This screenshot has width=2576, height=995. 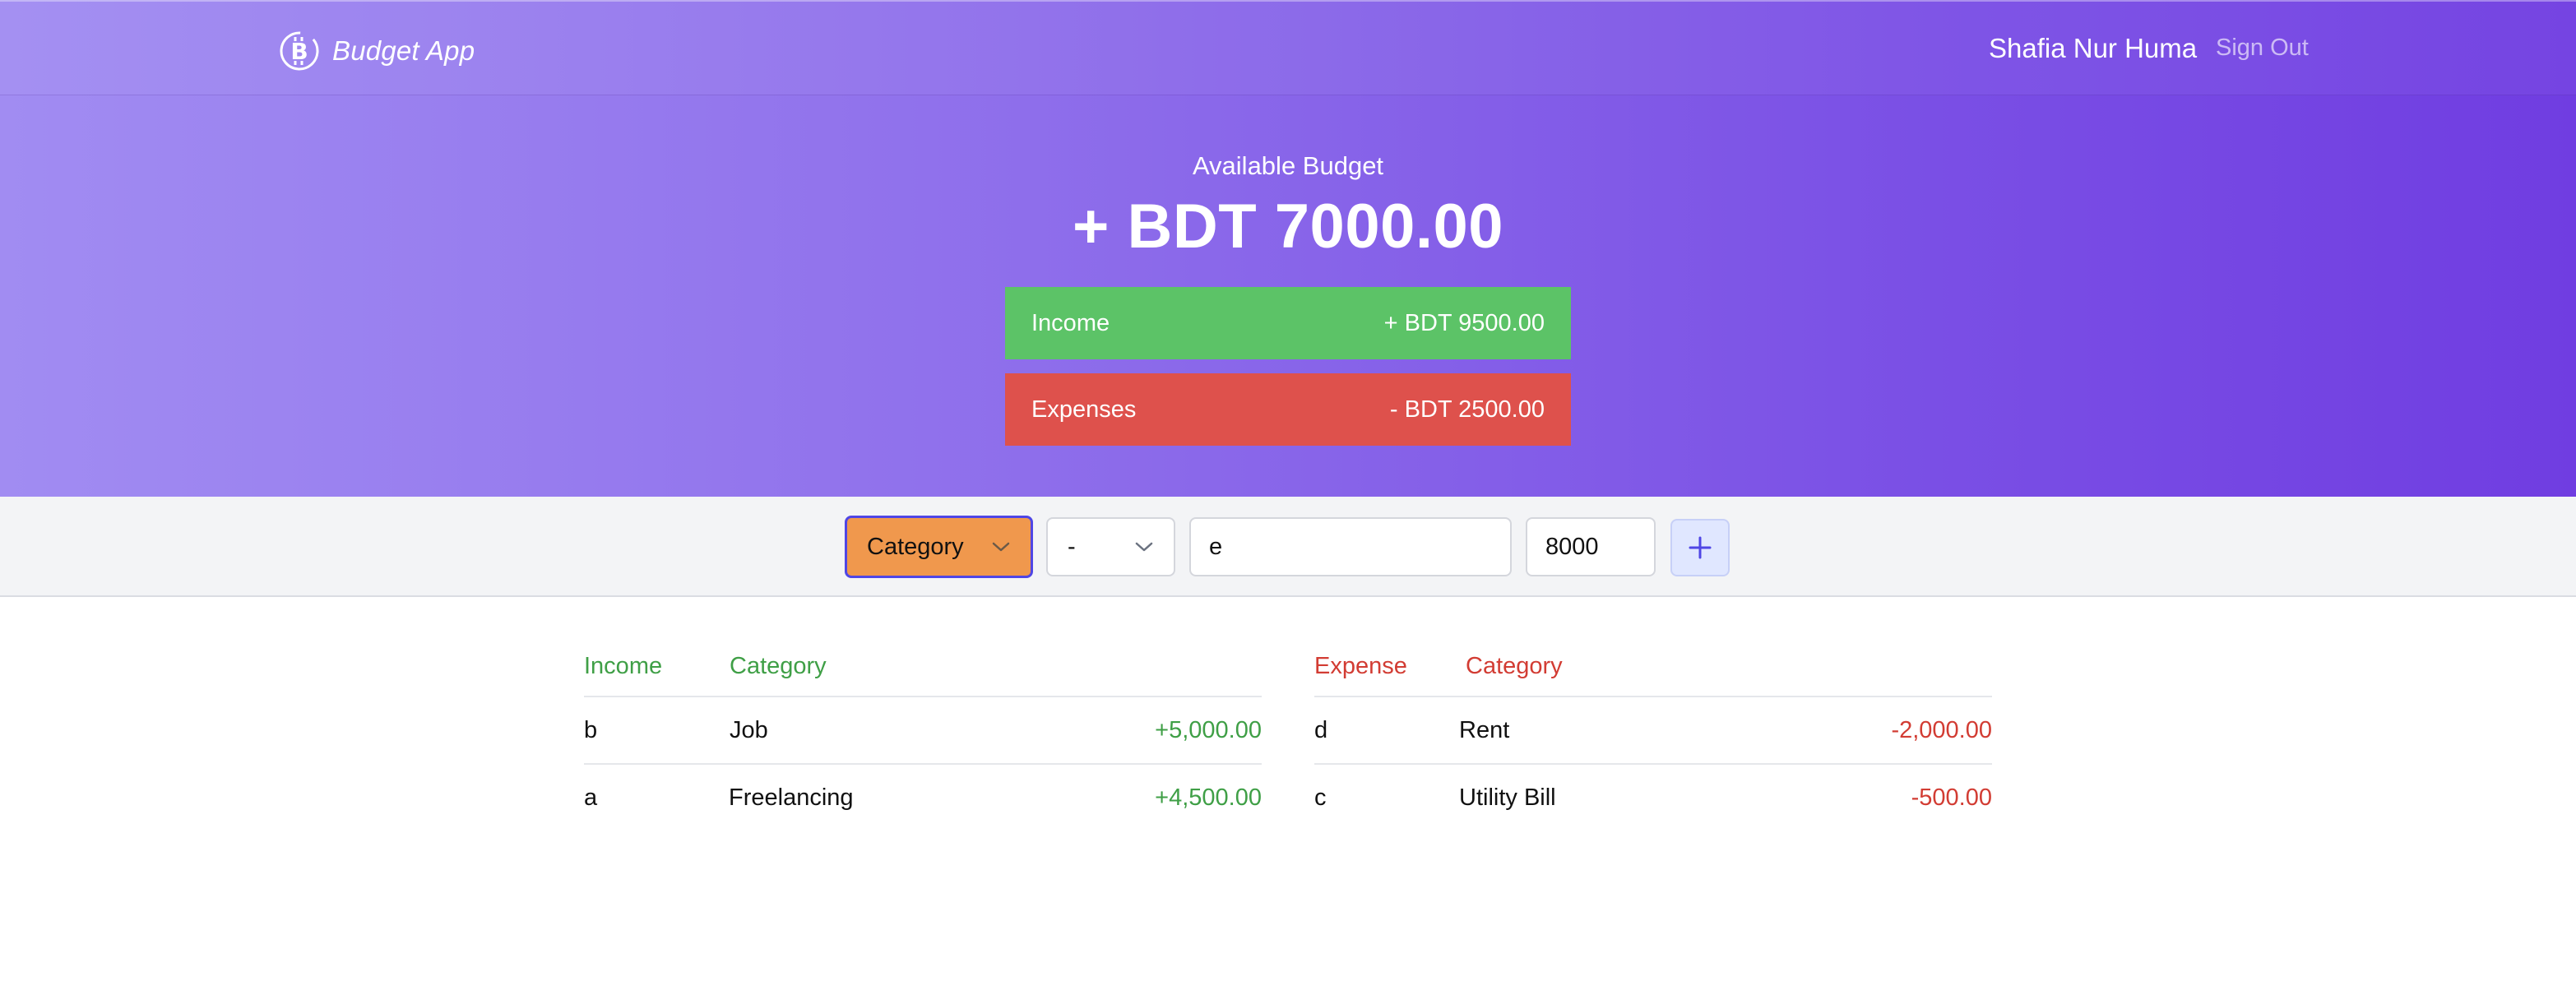 What do you see at coordinates (1084, 409) in the screenshot?
I see `expense-summary-label: Expenses` at bounding box center [1084, 409].